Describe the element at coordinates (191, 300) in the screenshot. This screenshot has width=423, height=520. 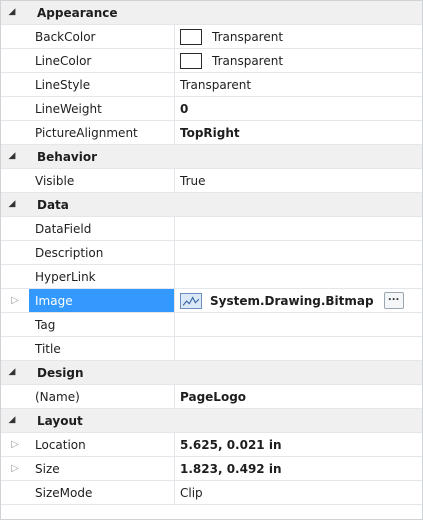
I see `bitmap-thumbnail-icon` at that location.